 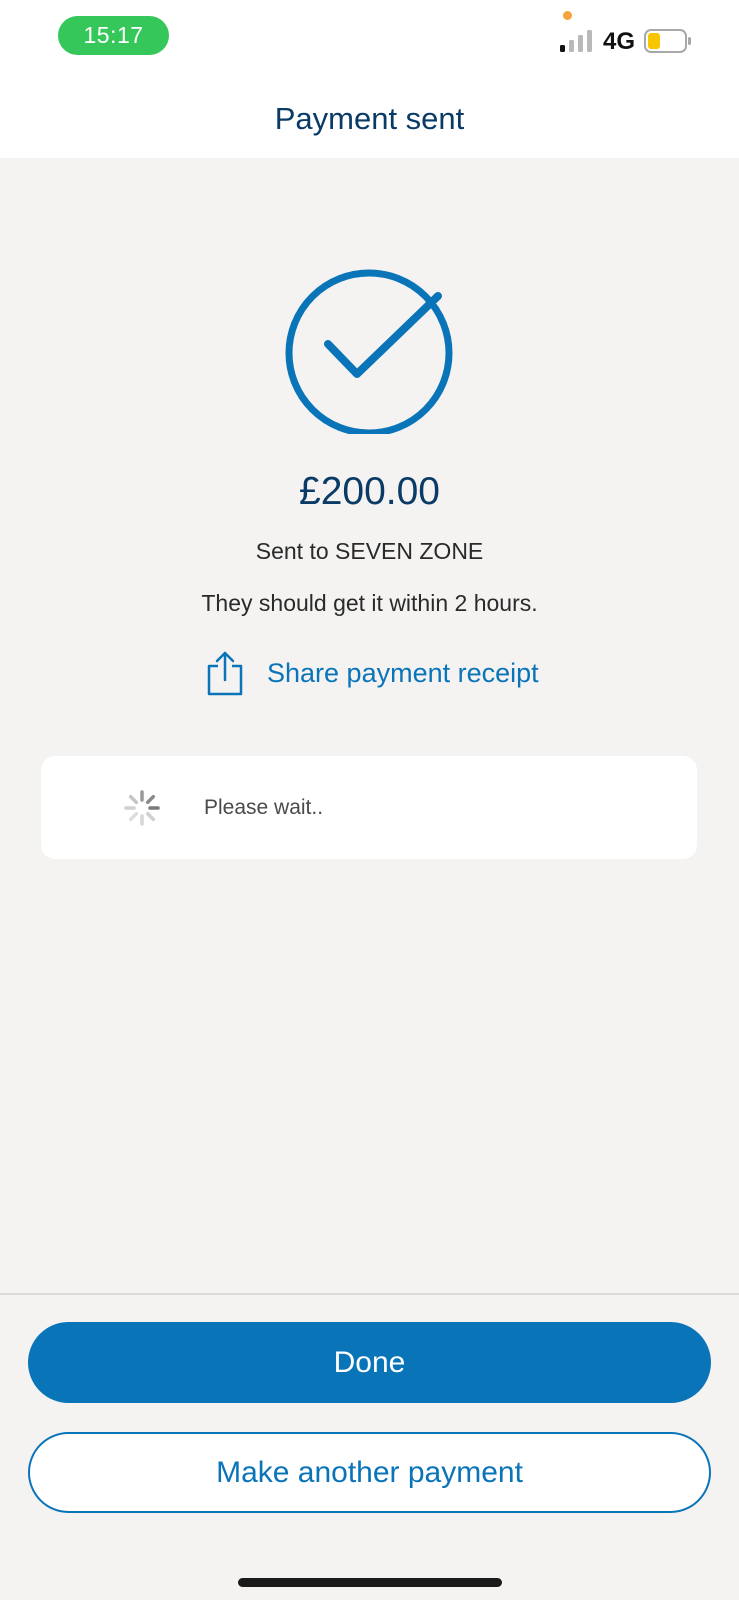 What do you see at coordinates (369, 1294) in the screenshot?
I see `footer-divider` at bounding box center [369, 1294].